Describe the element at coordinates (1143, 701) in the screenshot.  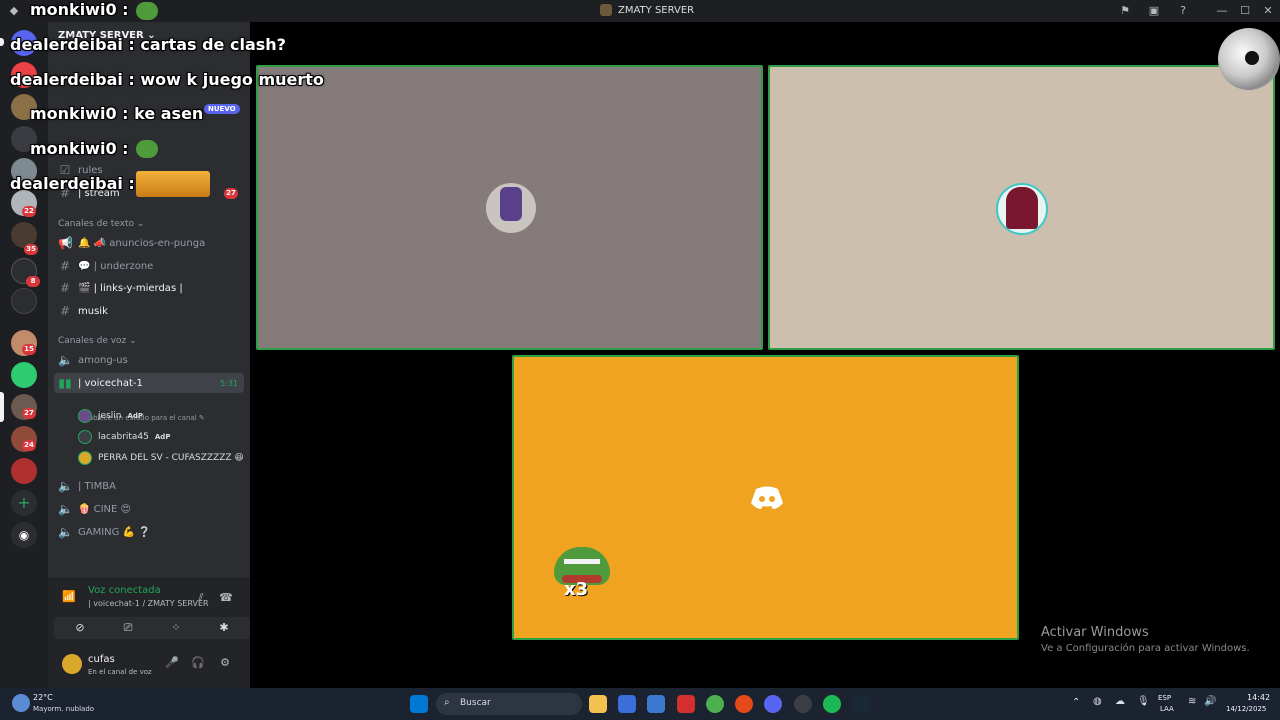
I see `tray-mic-icon: 🎙` at that location.